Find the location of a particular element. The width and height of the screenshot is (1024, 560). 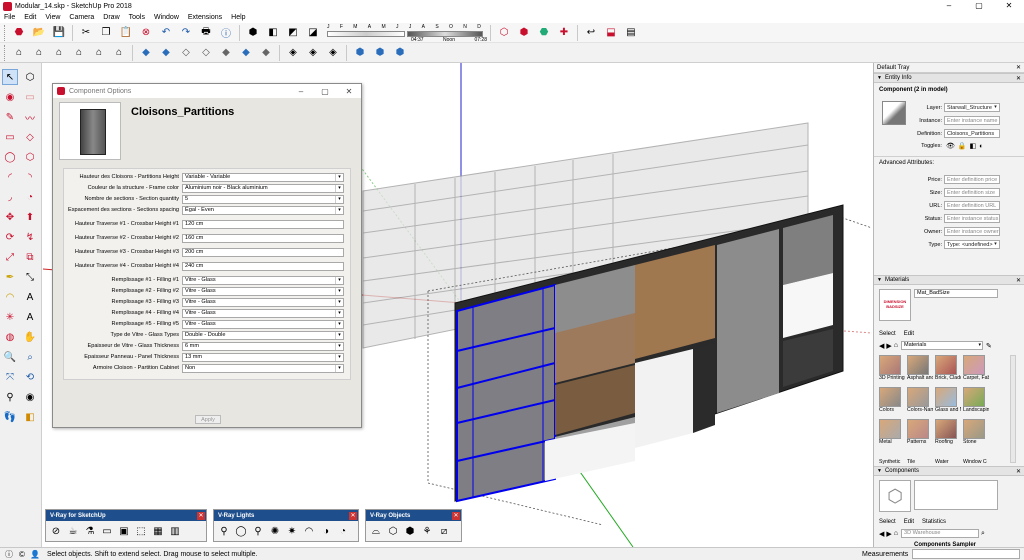

cut-icon: ✂ is located at coordinates (86, 33).